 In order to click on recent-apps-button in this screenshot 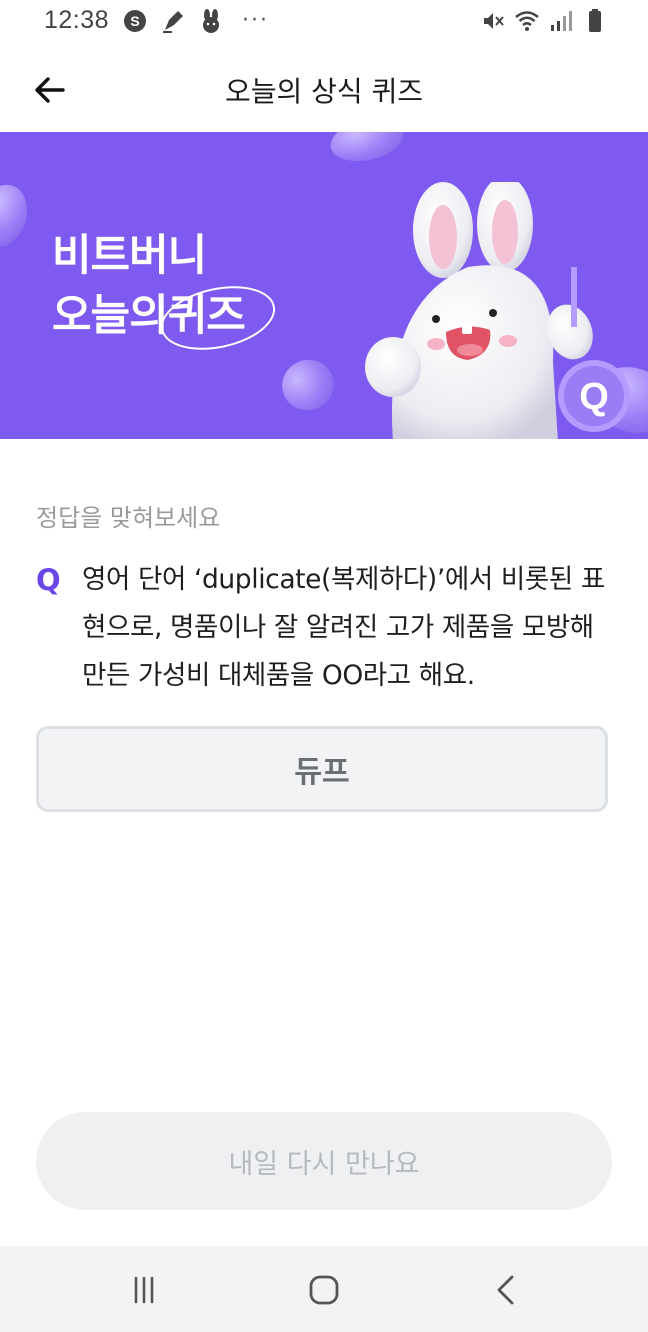, I will do `click(144, 1290)`.